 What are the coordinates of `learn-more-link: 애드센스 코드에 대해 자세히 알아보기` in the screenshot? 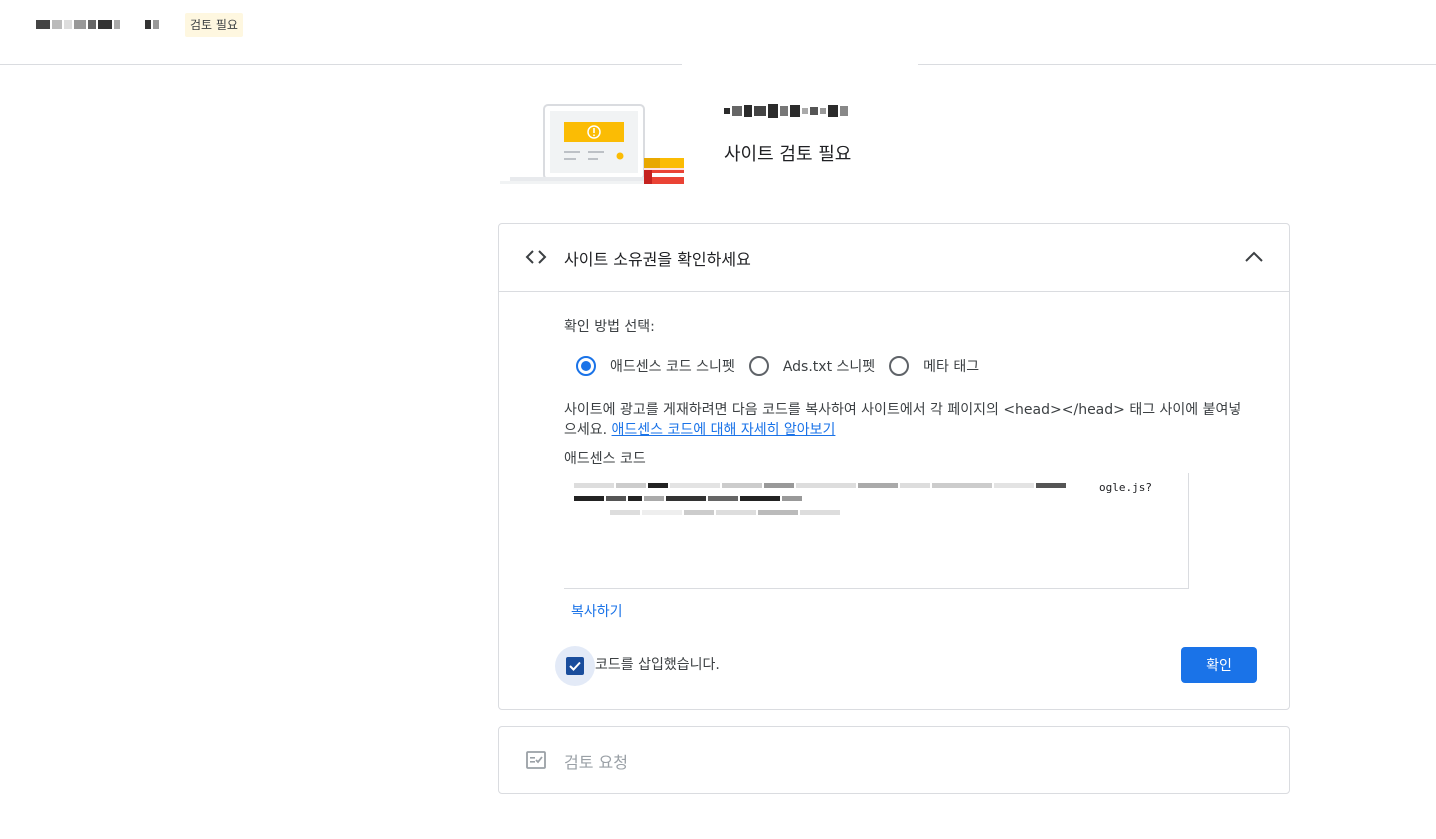 It's located at (724, 430).